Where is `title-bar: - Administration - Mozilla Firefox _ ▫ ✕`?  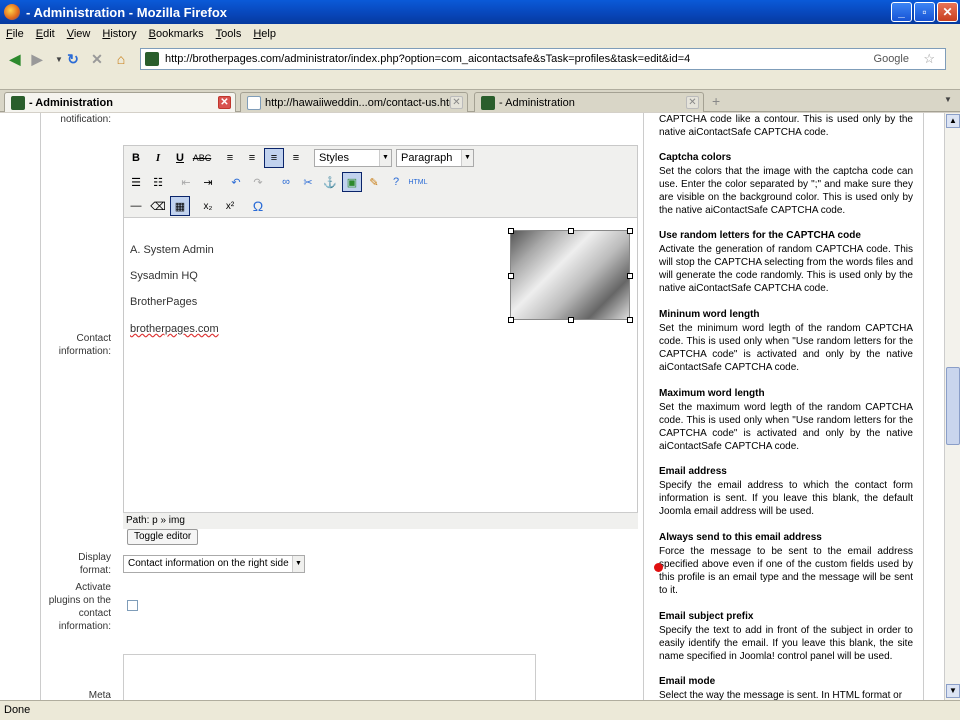 title-bar: - Administration - Mozilla Firefox _ ▫ ✕ is located at coordinates (480, 12).